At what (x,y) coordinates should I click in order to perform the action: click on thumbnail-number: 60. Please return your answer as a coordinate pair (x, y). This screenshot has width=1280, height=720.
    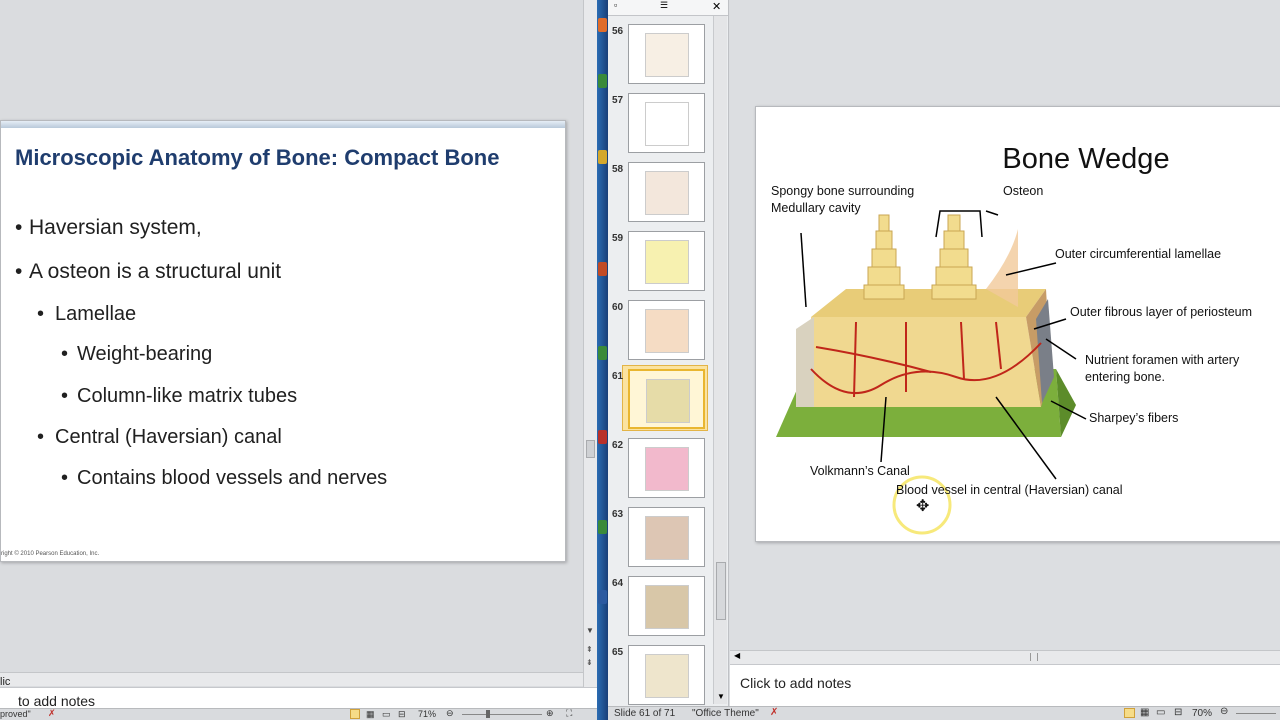
    Looking at the image, I should click on (618, 307).